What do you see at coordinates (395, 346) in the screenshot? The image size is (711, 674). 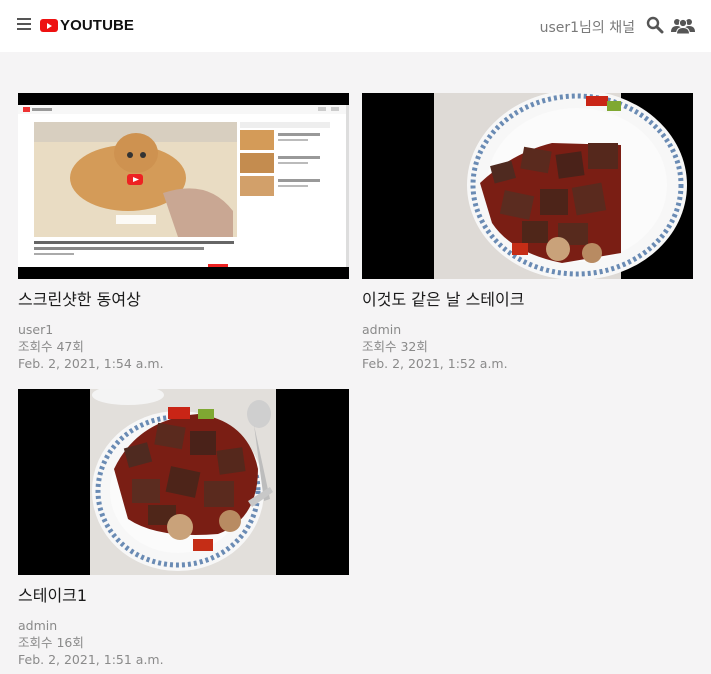 I see `video-views: 조회수 32회` at bounding box center [395, 346].